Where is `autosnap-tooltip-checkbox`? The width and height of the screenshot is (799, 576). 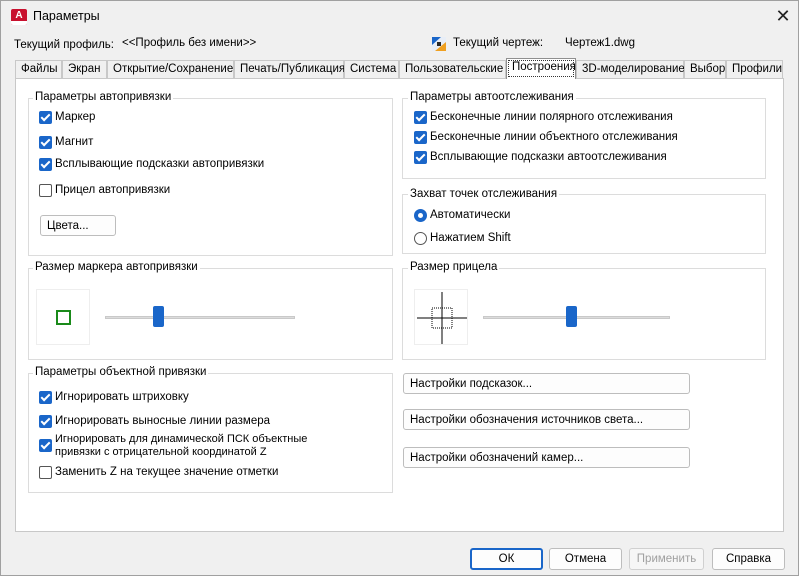 autosnap-tooltip-checkbox is located at coordinates (45, 164).